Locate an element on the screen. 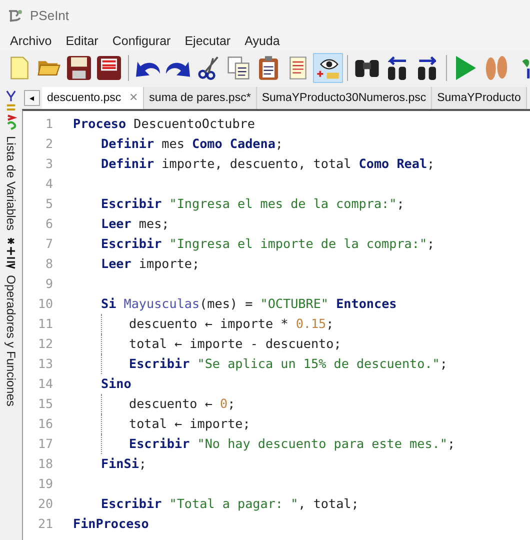 Image resolution: width=530 pixels, height=540 pixels. line-number: 6 is located at coordinates (48, 223).